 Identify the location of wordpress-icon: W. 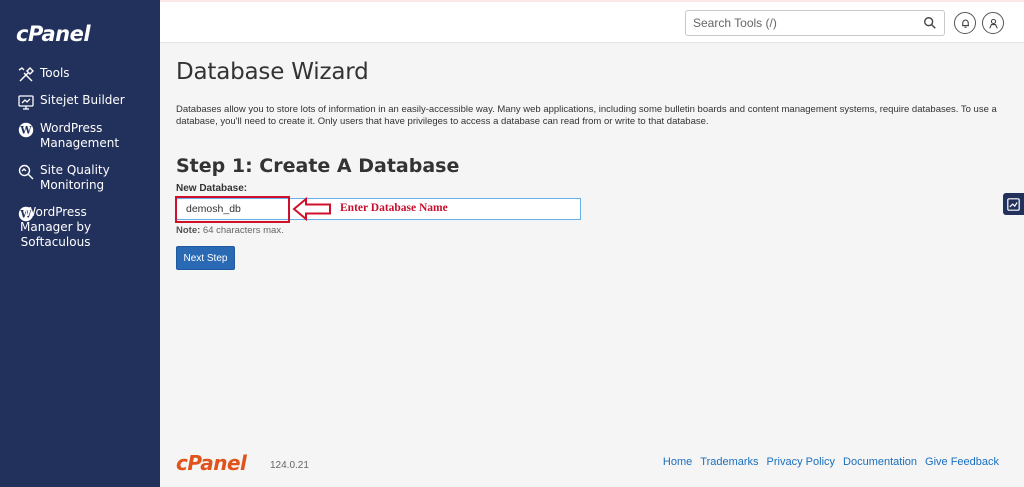
(26, 130).